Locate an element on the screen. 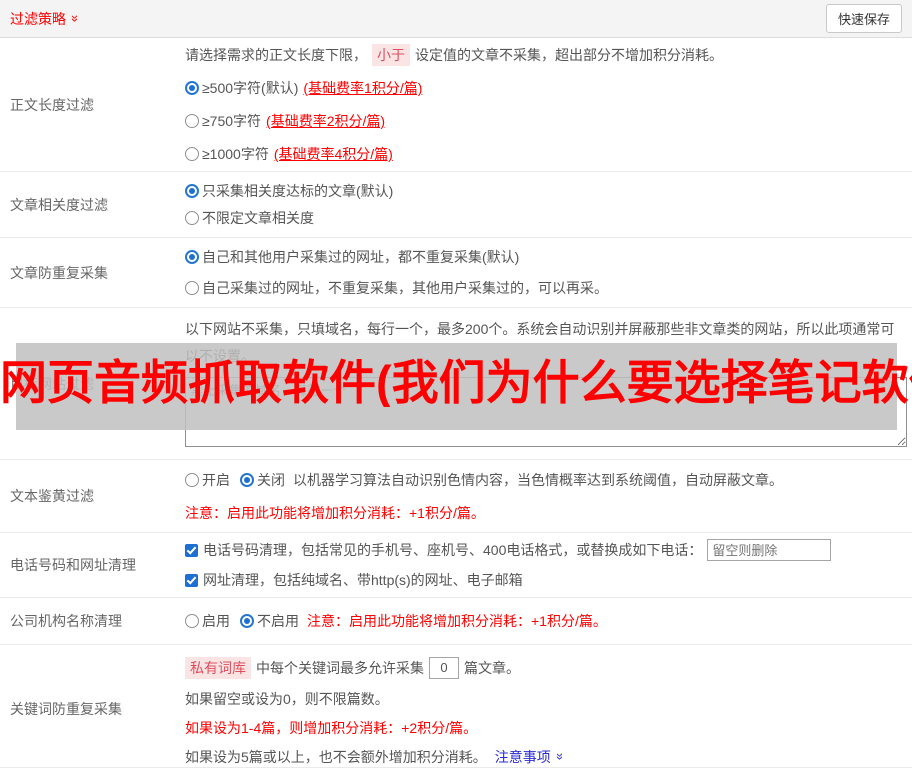 This screenshot has width=912, height=771. radio-label: 不启用 is located at coordinates (278, 621).